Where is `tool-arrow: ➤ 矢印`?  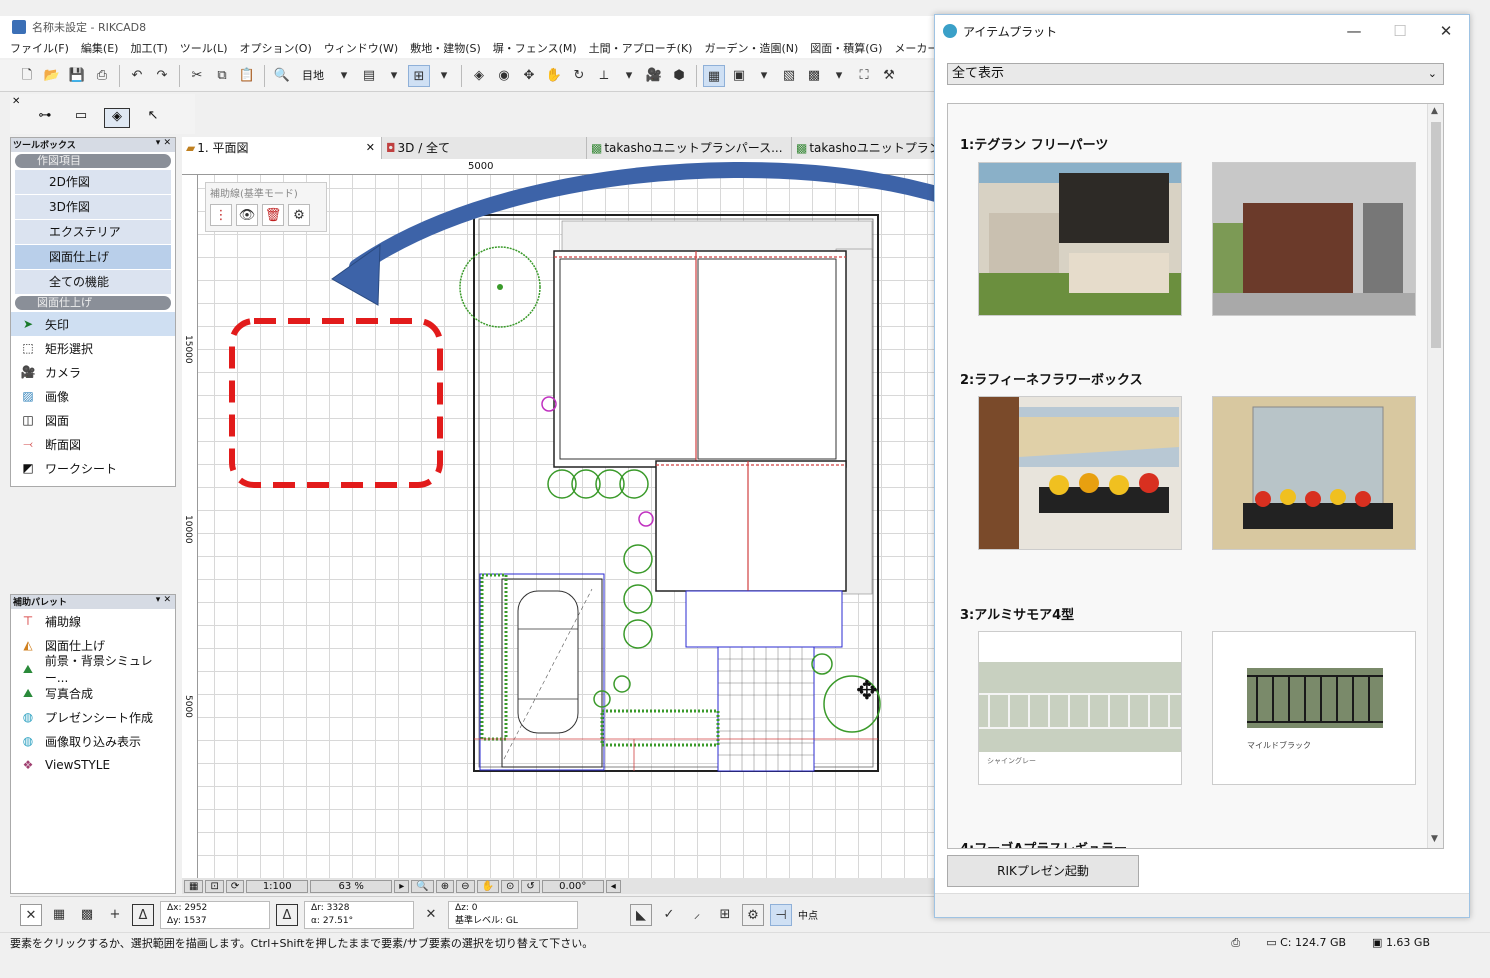
tool-arrow: ➤ 矢印 is located at coordinates (93, 324).